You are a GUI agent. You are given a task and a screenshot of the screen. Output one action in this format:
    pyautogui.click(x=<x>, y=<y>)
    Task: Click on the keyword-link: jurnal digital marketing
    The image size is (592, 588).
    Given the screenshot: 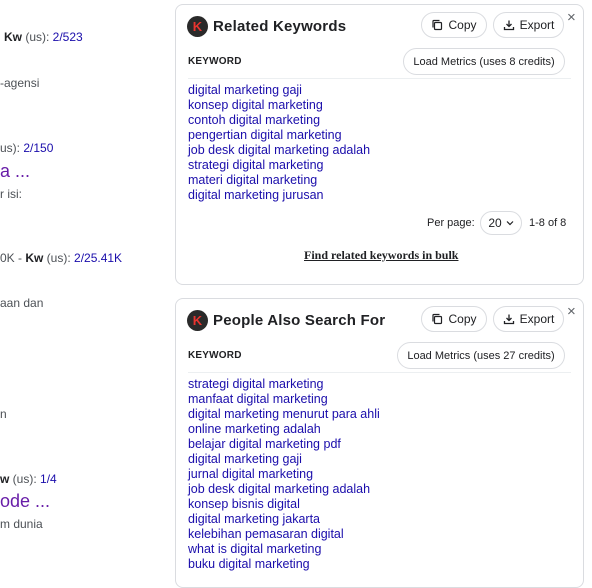 What is the action you would take?
    pyautogui.click(x=284, y=474)
    